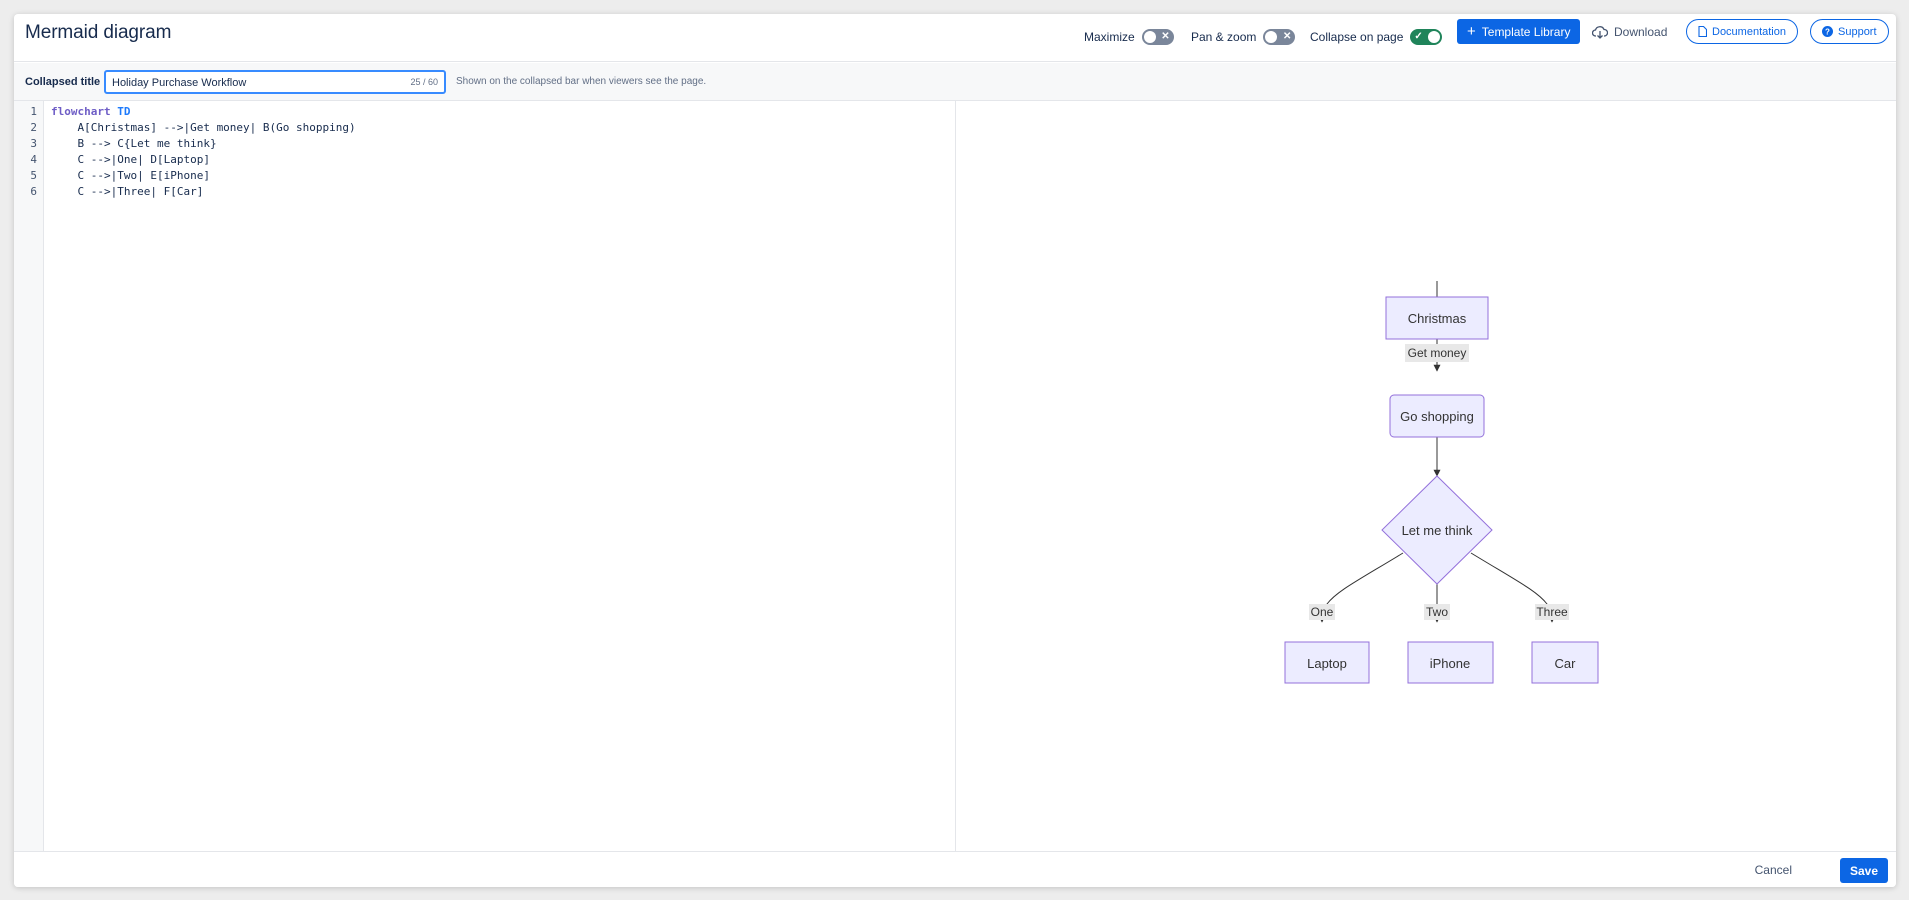 The height and width of the screenshot is (900, 1909). Describe the element at coordinates (1702, 31) in the screenshot. I see `document-icon` at that location.